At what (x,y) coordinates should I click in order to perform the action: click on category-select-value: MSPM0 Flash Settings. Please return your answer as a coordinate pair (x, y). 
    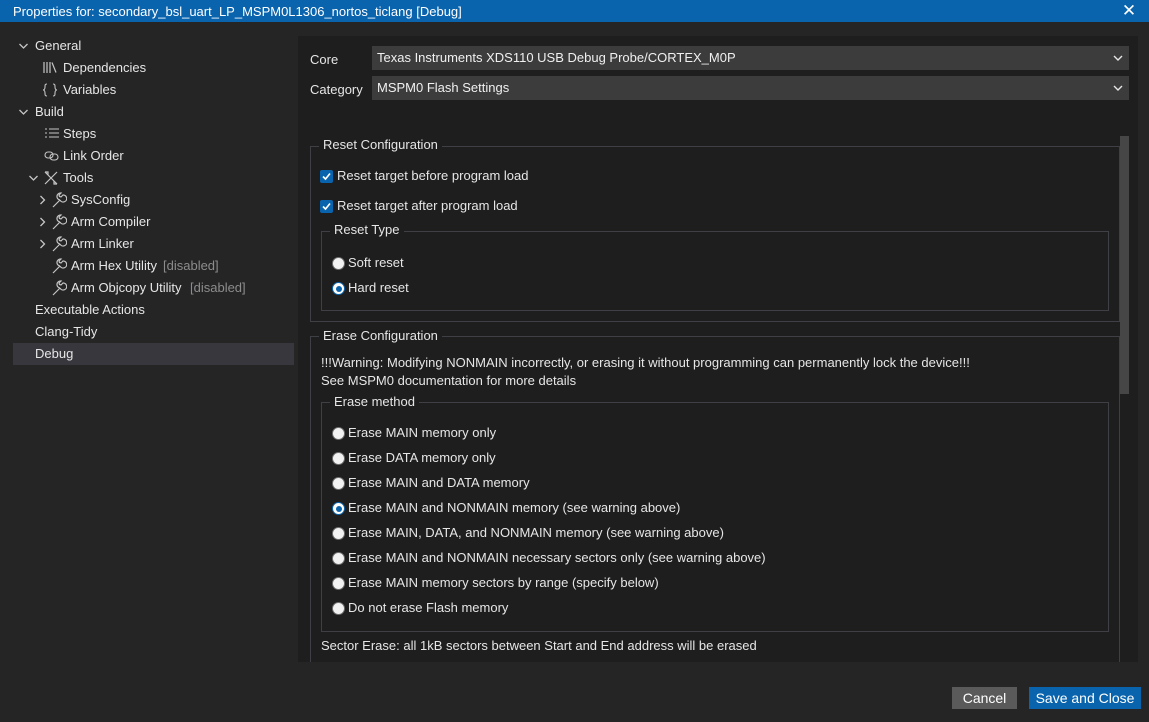
    Looking at the image, I should click on (443, 87).